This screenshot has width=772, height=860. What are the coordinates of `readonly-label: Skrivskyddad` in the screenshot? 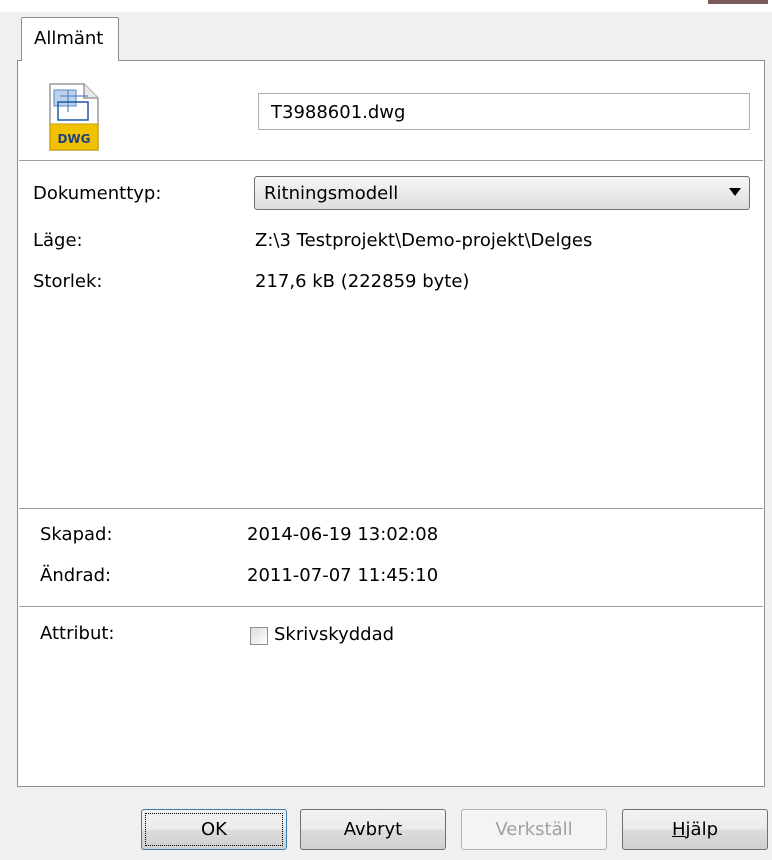 It's located at (334, 634).